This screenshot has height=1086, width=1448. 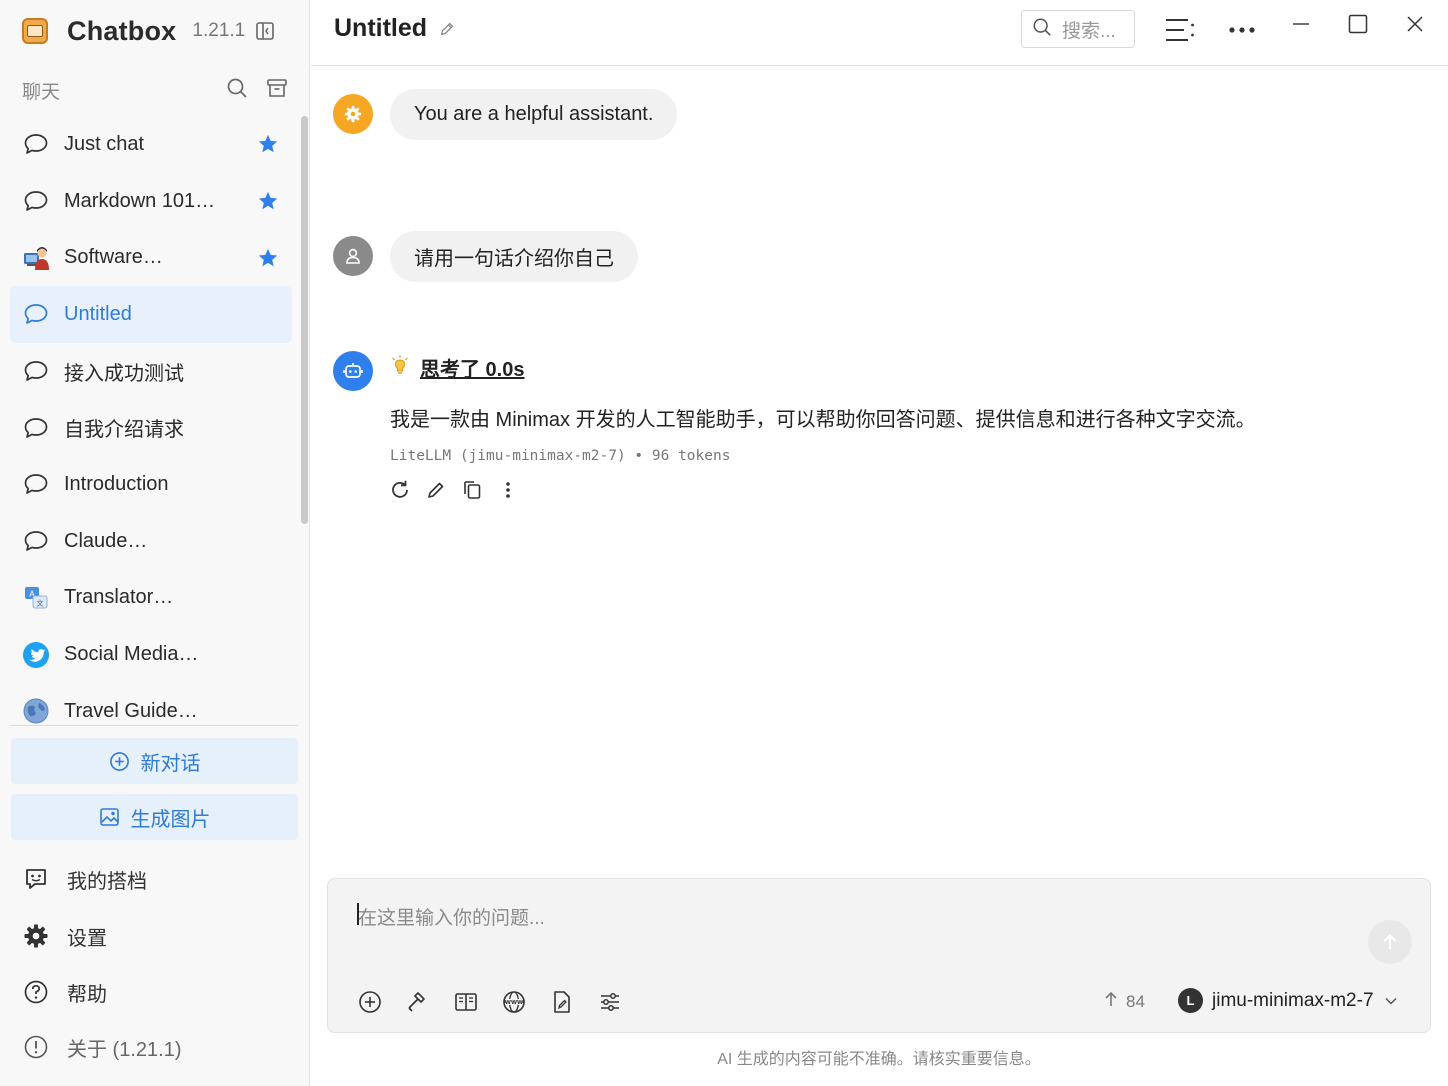 I want to click on settings-label: 设置, so click(x=87, y=938).